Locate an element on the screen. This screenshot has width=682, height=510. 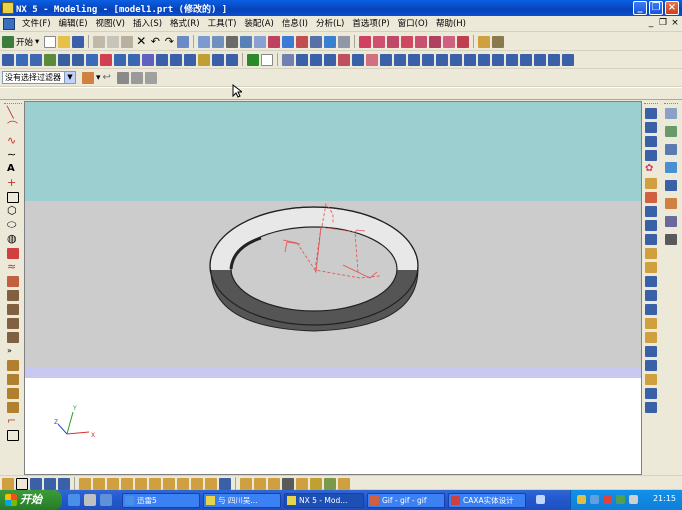
minimize-button: _ is located at coordinates (640, 8).